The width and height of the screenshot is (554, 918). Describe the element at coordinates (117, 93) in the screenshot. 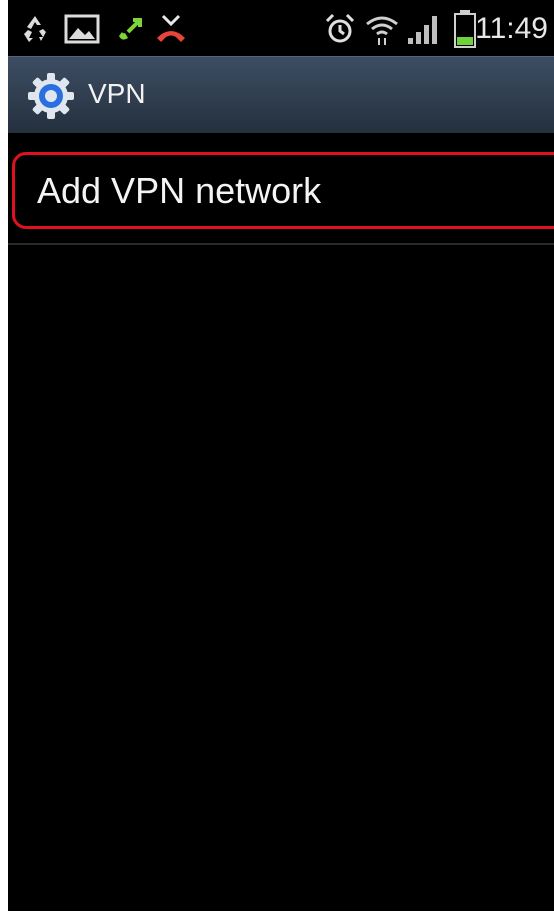

I see `page-title: VPN` at that location.